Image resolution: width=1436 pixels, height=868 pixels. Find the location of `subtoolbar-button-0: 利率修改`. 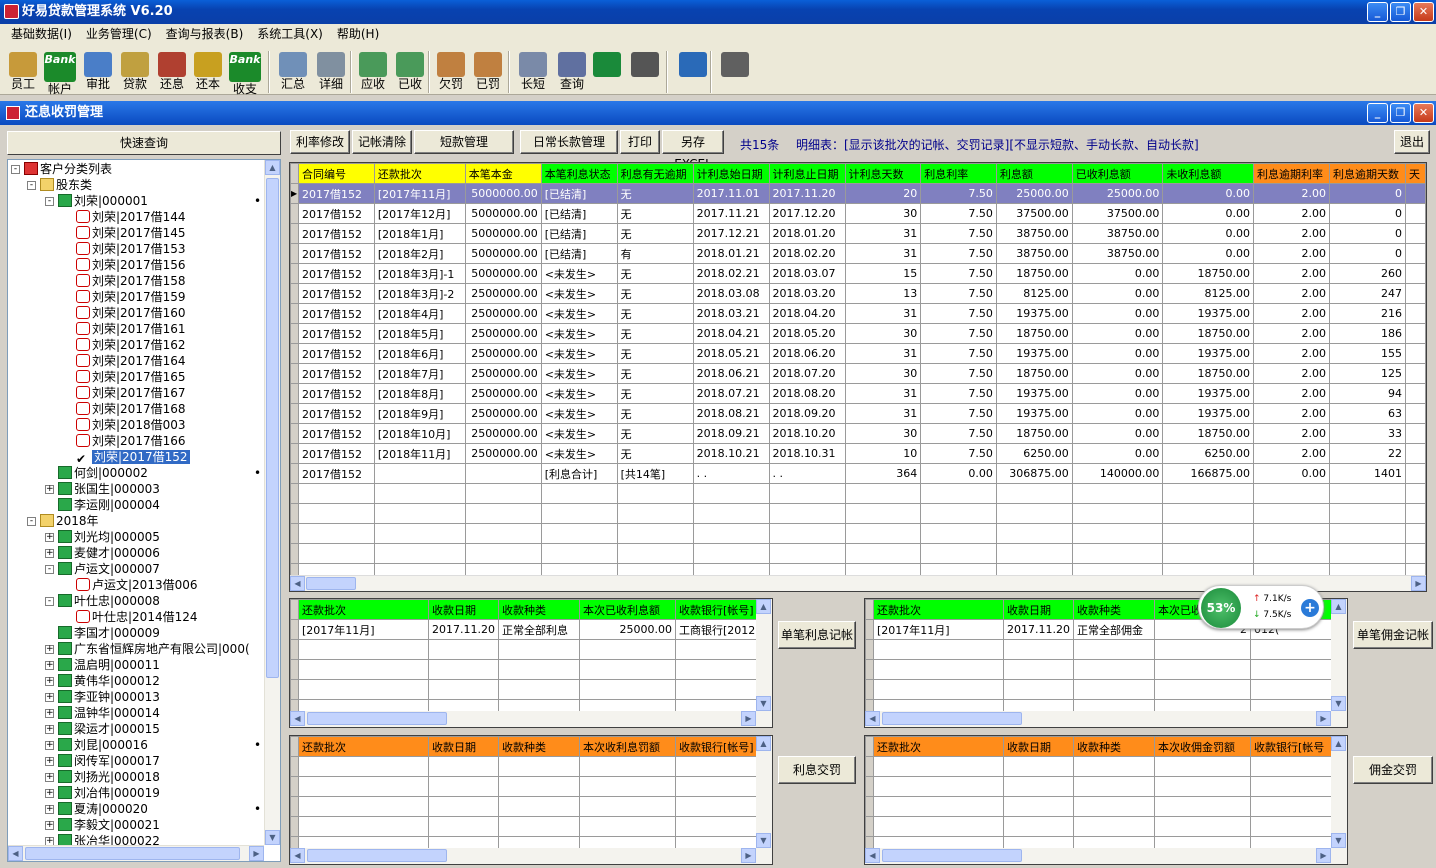

subtoolbar-button-0: 利率修改 is located at coordinates (320, 142).